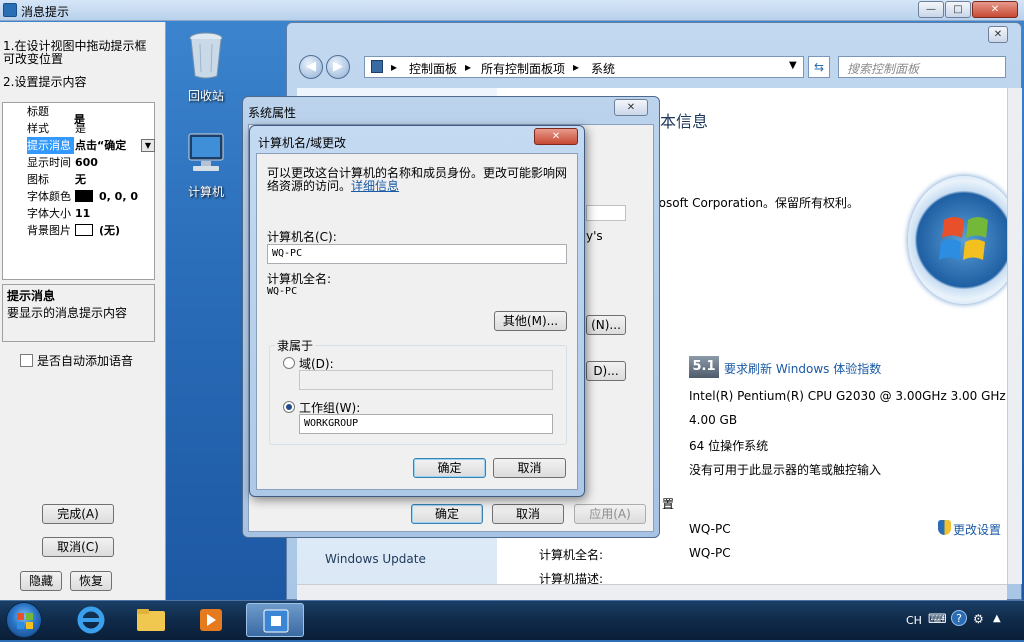 This screenshot has height=642, width=1024. I want to click on prop-row-font-size: 字体大小 11, so click(78, 213).